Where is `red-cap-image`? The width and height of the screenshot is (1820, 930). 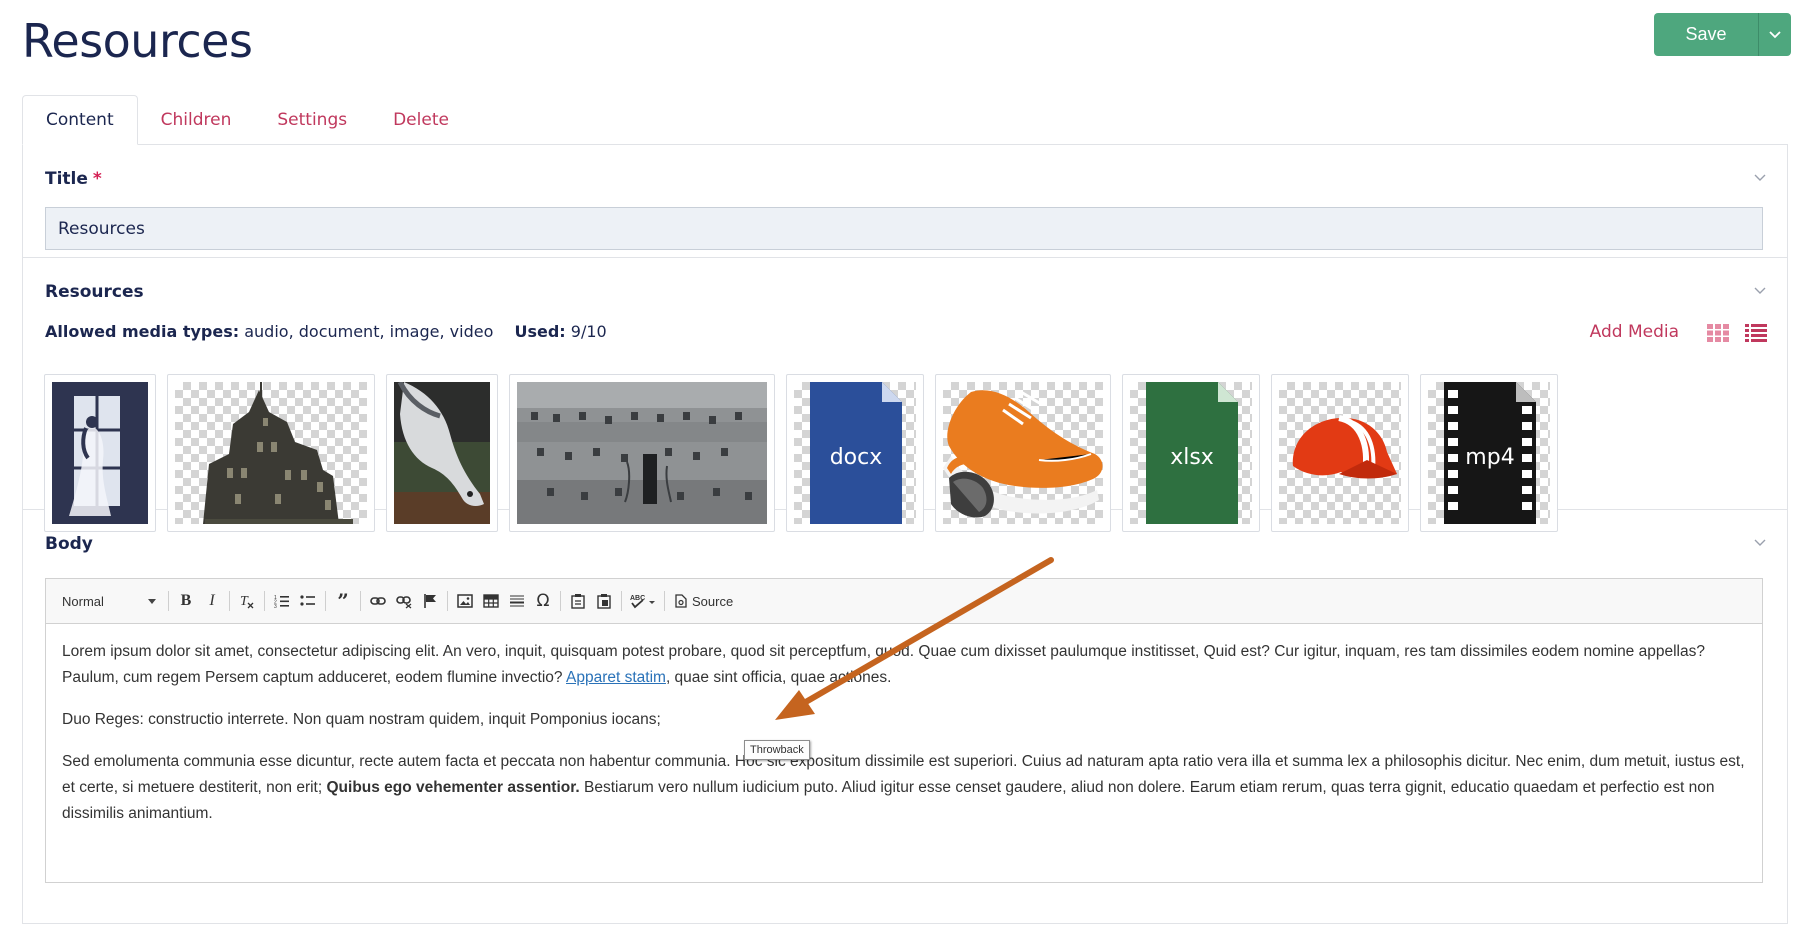
red-cap-image is located at coordinates (1340, 453).